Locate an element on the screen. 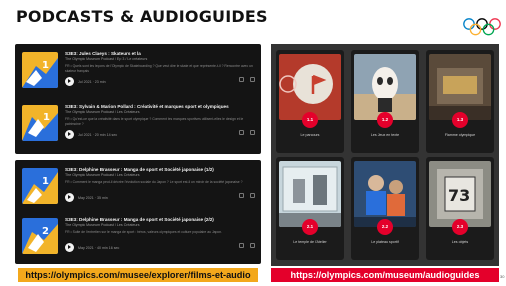  audioguides-link: https://olympics.com/museum/audioguides is located at coordinates (385, 275).